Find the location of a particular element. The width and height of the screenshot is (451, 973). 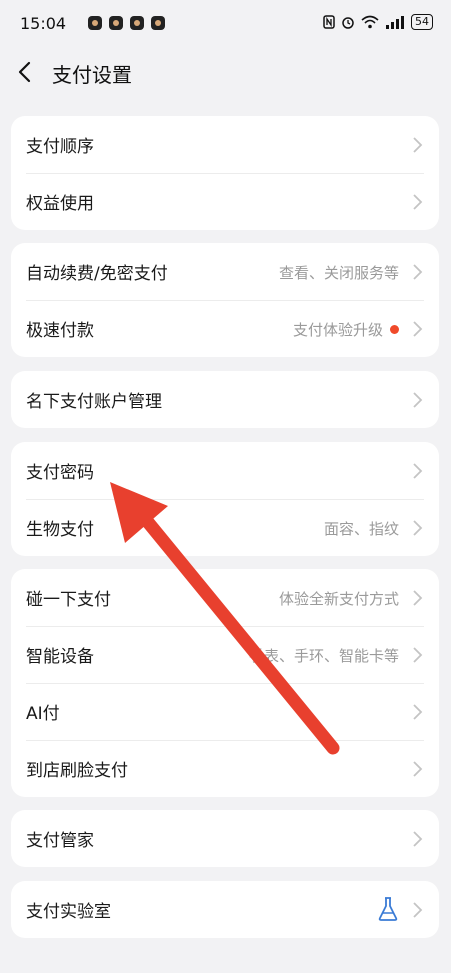

list-item-smart-devices: 智能设备 手表、手环、智能卡等 is located at coordinates (225, 654).